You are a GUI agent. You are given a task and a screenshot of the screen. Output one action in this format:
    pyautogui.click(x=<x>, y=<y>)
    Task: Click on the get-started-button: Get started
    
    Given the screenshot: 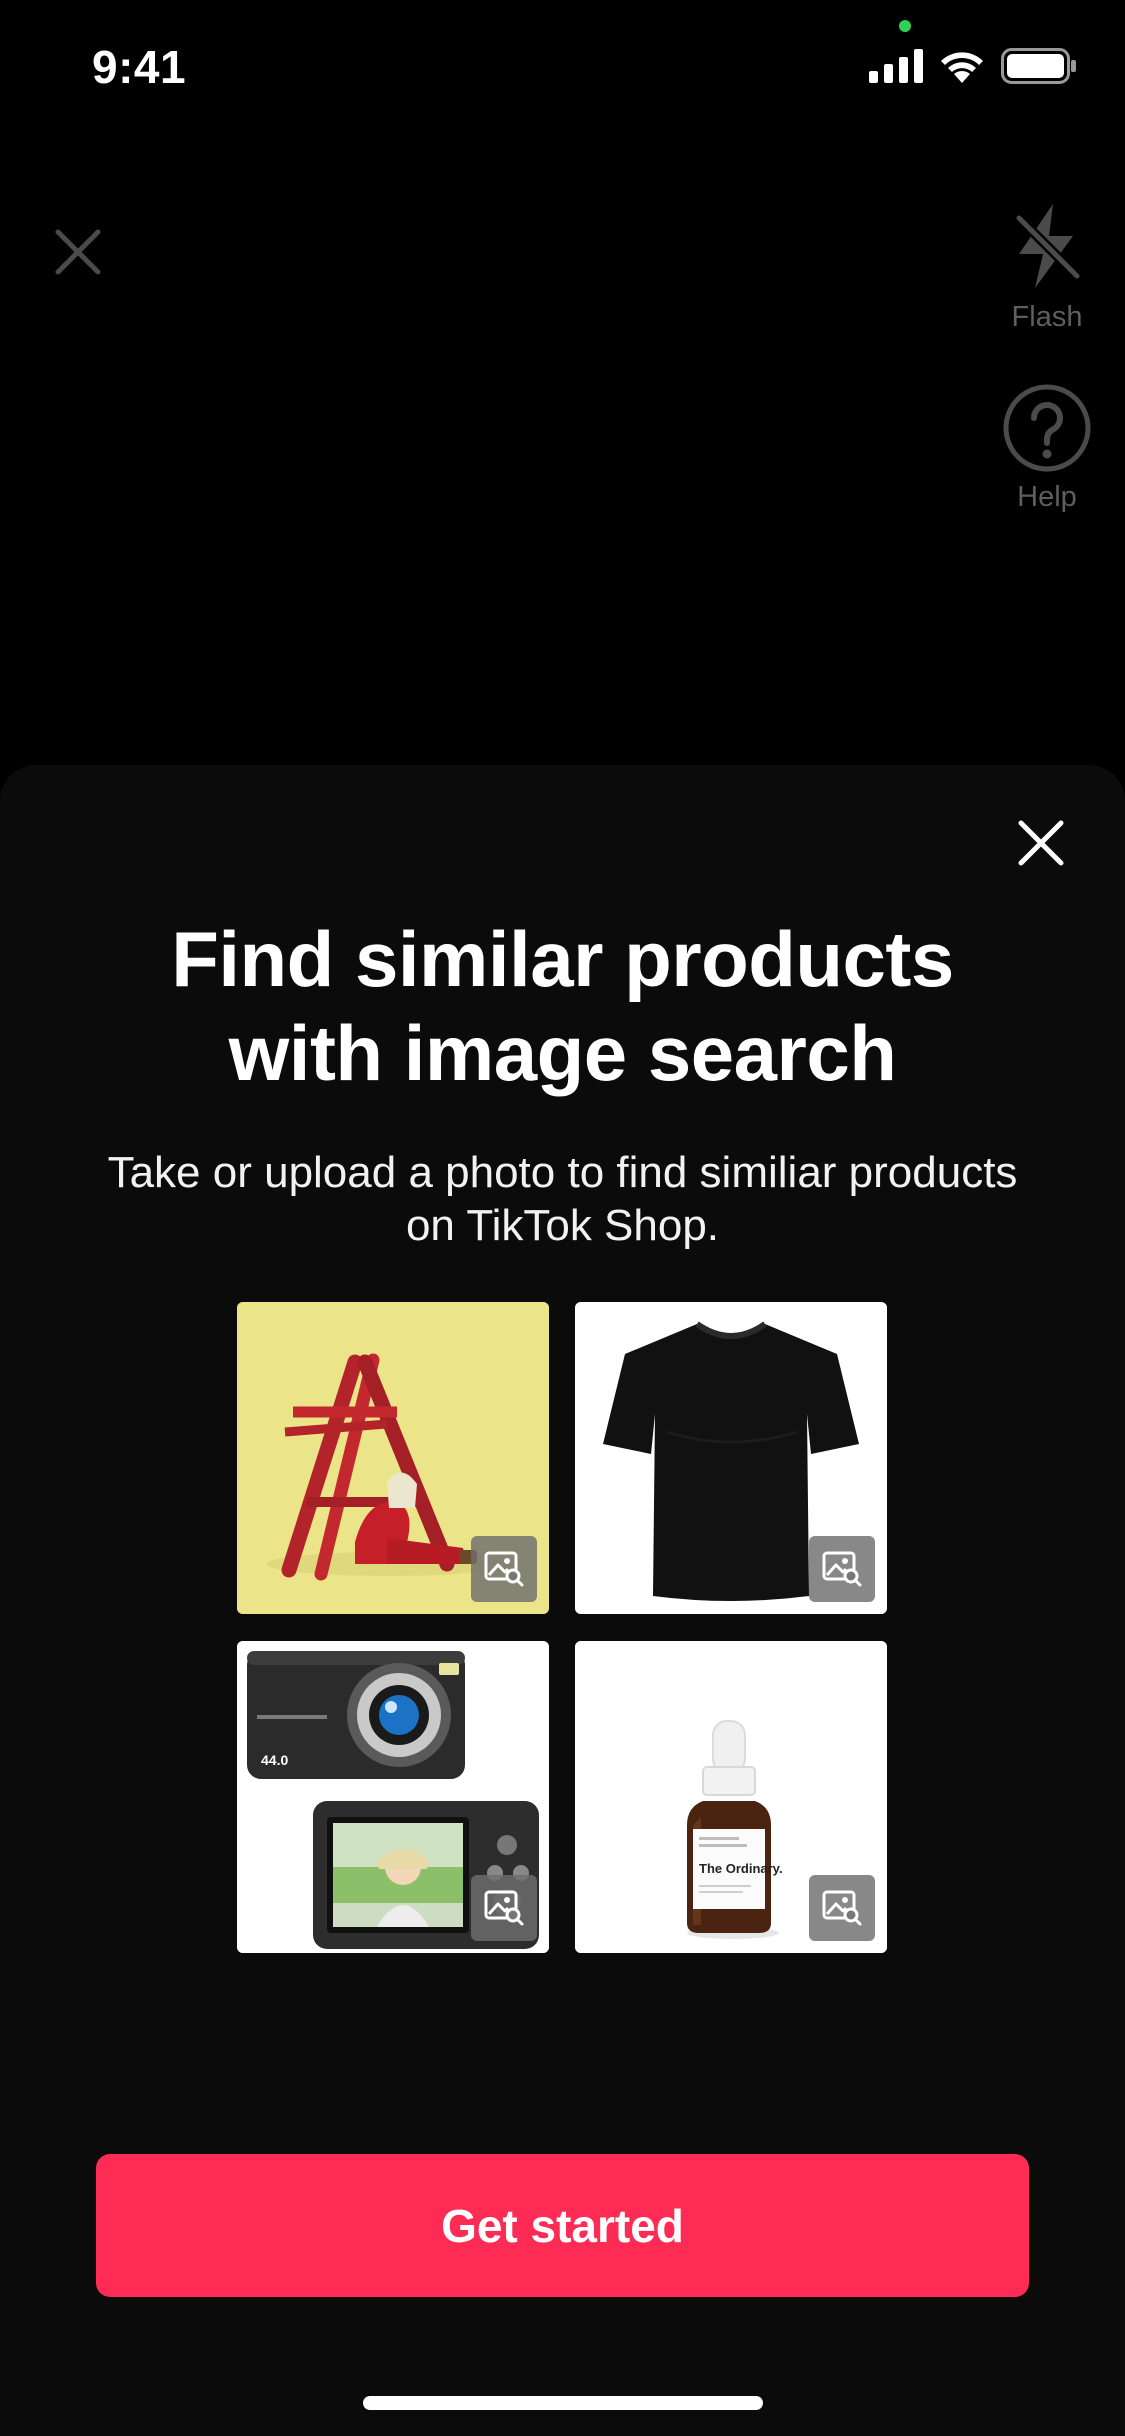 What is the action you would take?
    pyautogui.click(x=562, y=2225)
    